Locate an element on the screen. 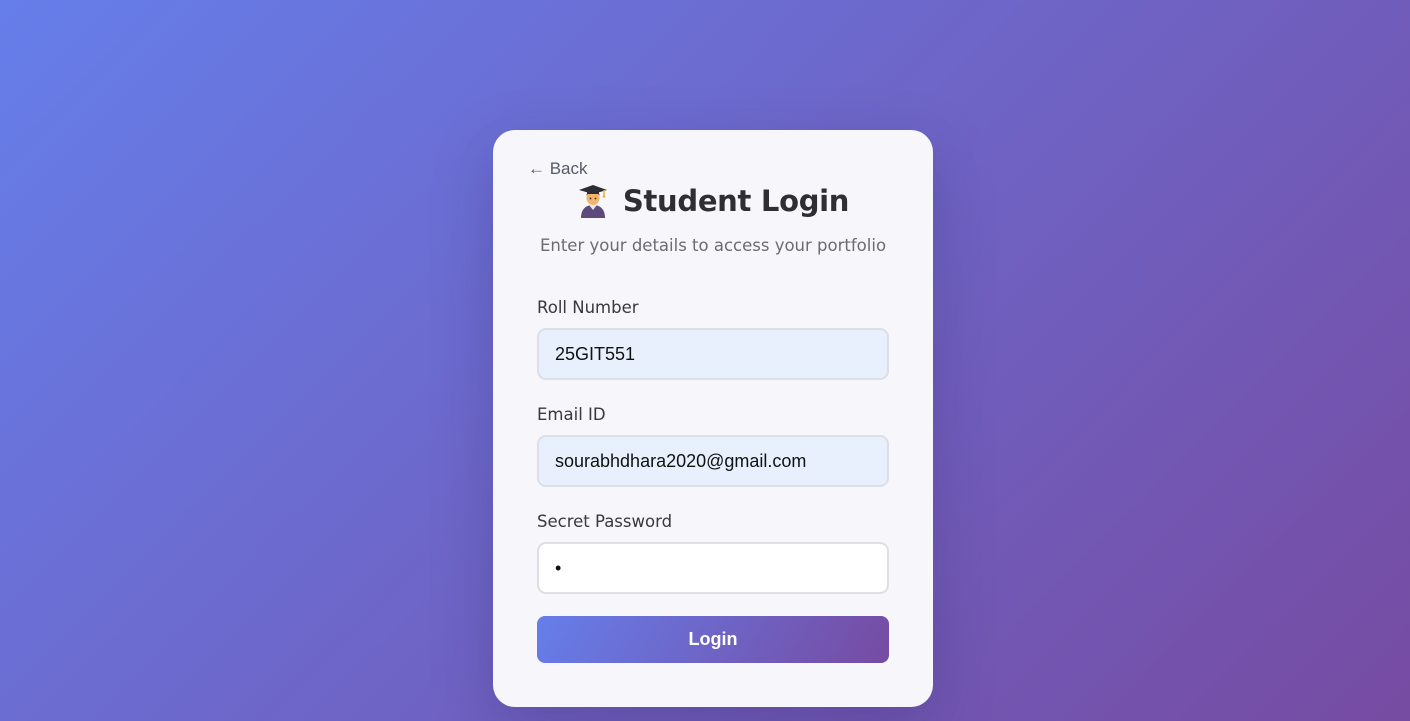 The width and height of the screenshot is (1410, 721). back-link: ← Back is located at coordinates (558, 169).